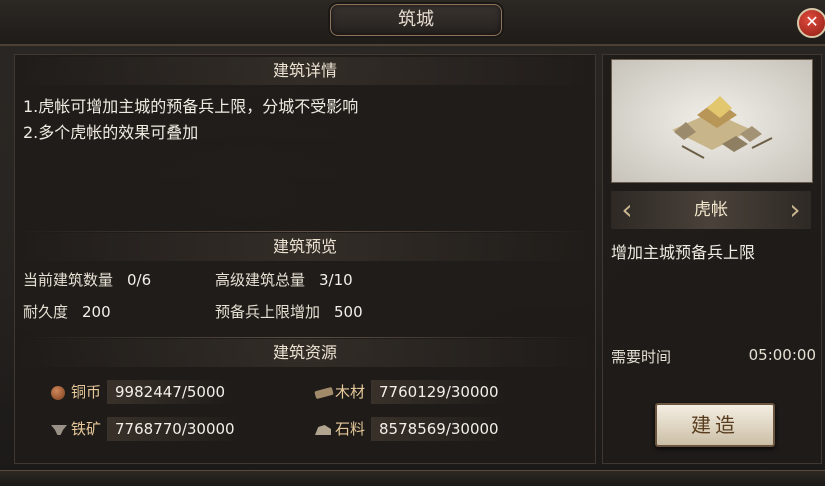 The height and width of the screenshot is (486, 825). I want to click on building-preview-image, so click(712, 121).